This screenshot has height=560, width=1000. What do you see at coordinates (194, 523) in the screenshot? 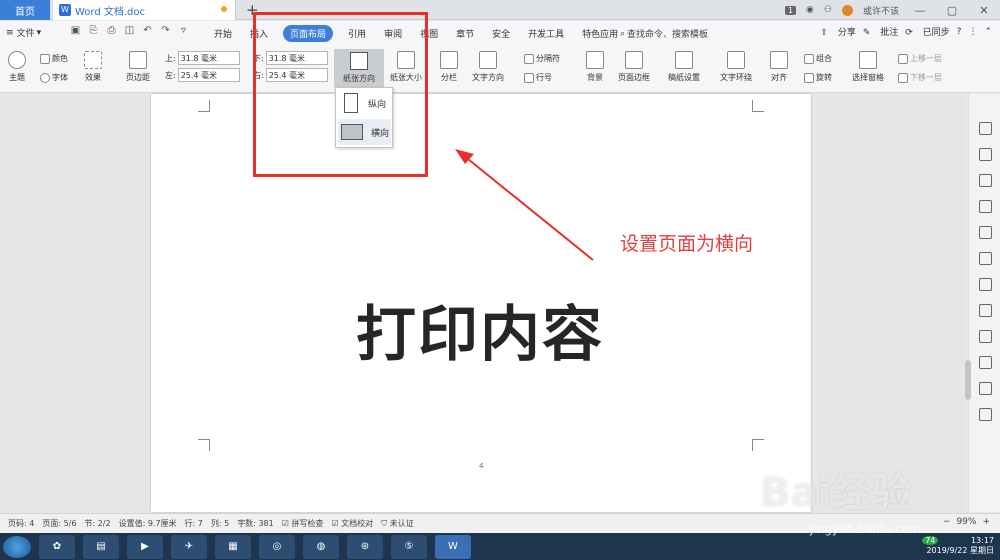
I see `status-row: 行: 7` at bounding box center [194, 523].